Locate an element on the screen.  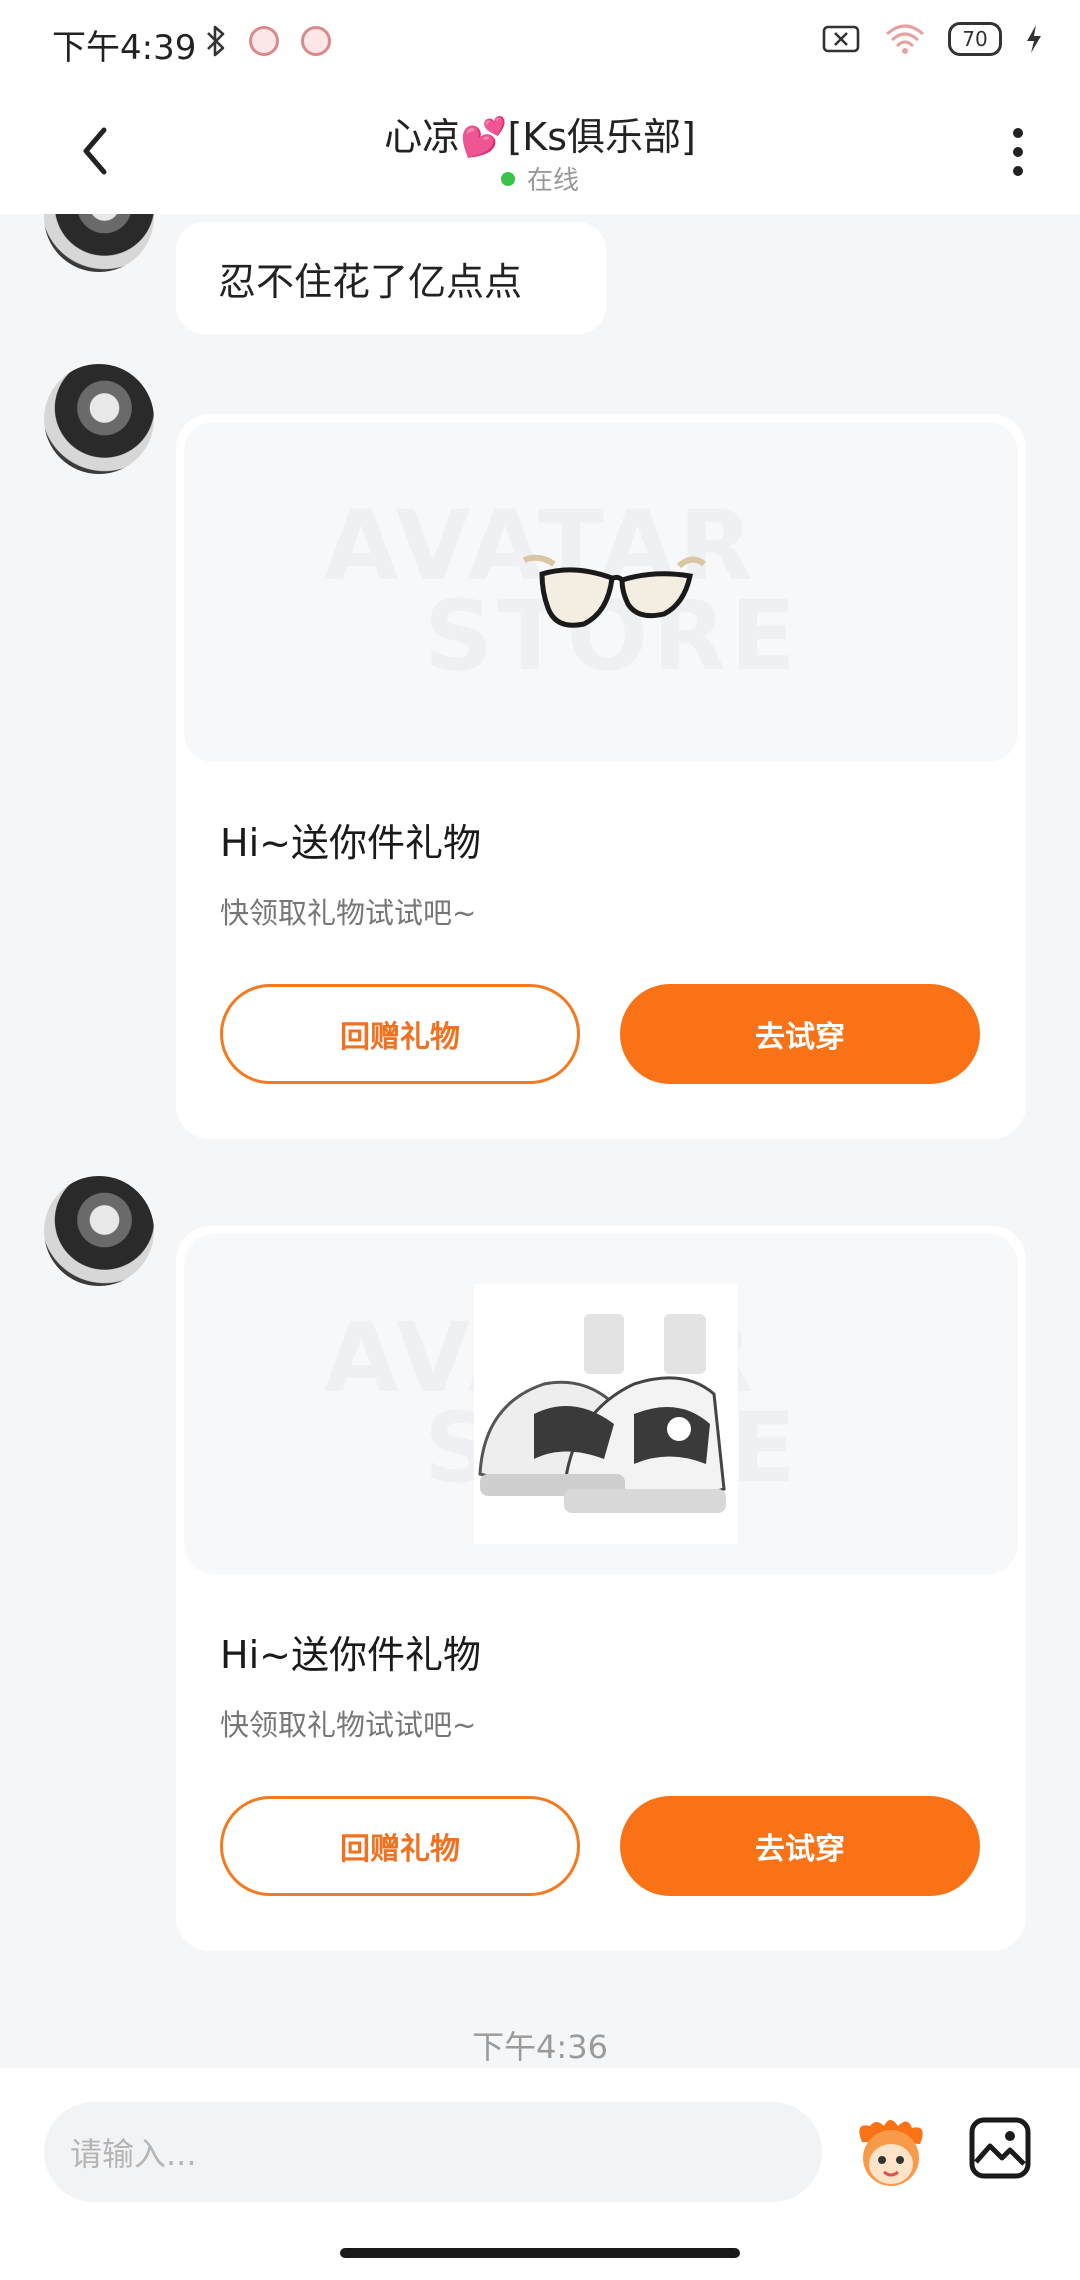
status-bar: 下午4:39 70 is located at coordinates (540, 44).